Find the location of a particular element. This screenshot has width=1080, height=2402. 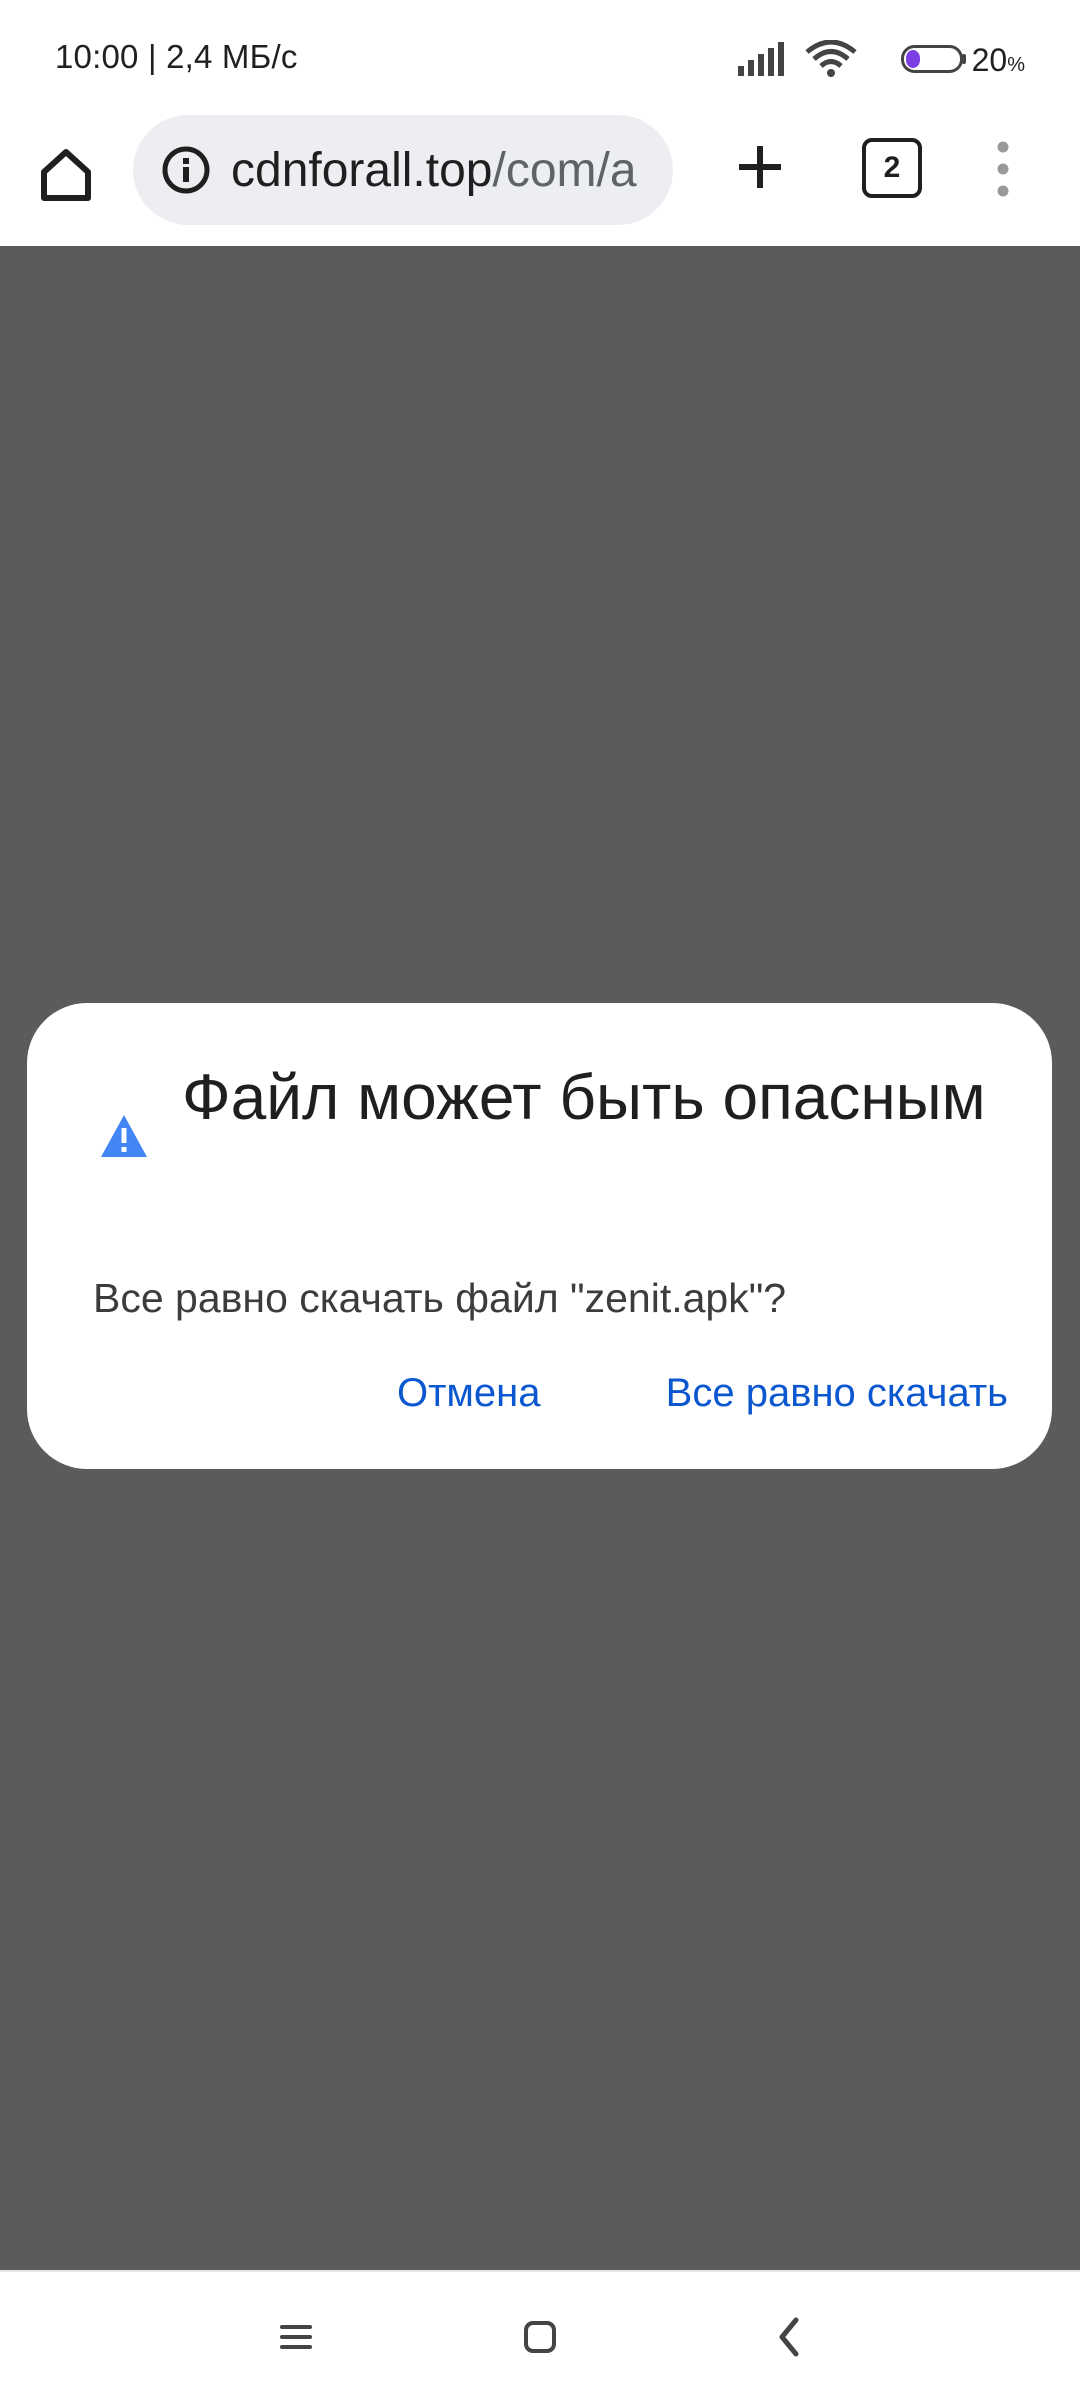

back-icon is located at coordinates (789, 2337).